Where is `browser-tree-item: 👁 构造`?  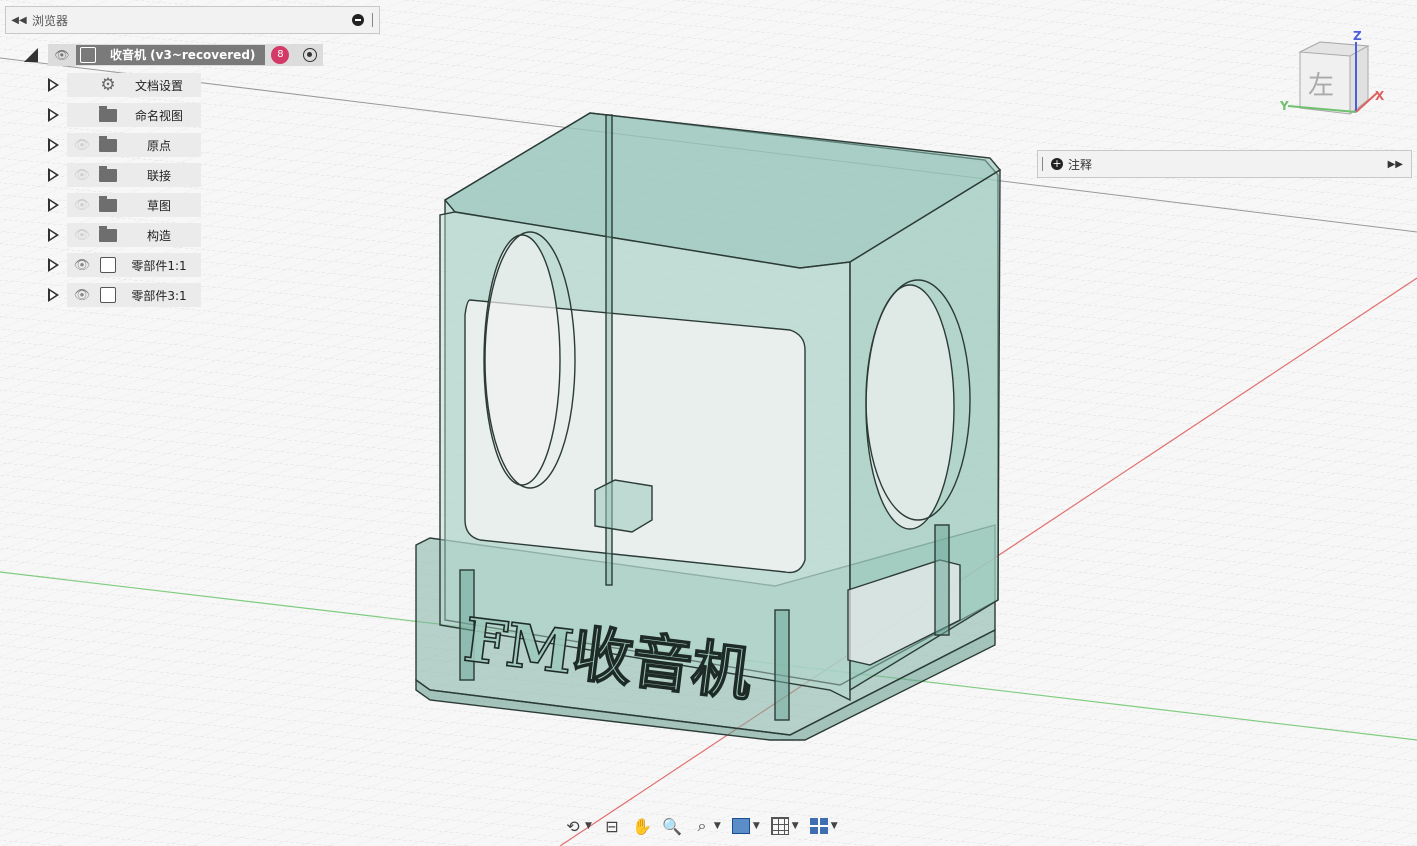 browser-tree-item: 👁 构造 is located at coordinates (124, 235).